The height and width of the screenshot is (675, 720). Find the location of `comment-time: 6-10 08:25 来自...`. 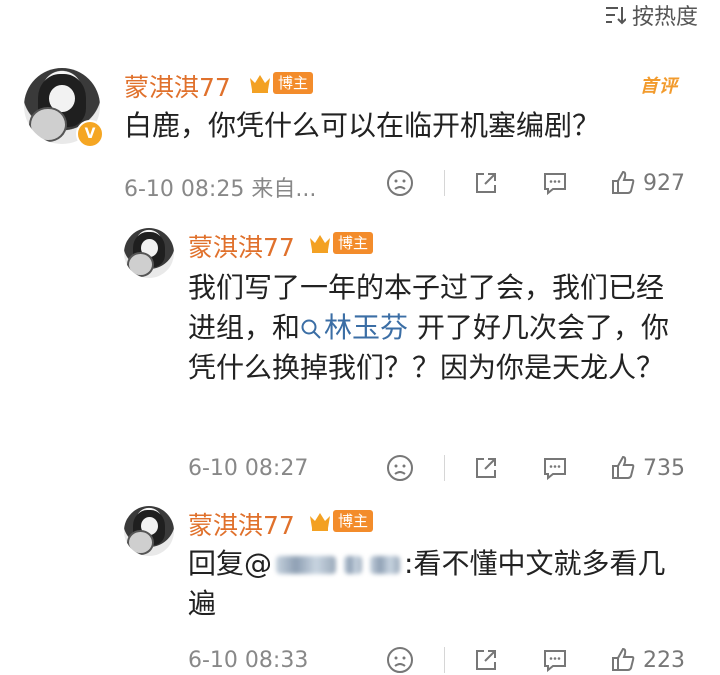

comment-time: 6-10 08:25 来自... is located at coordinates (220, 189).